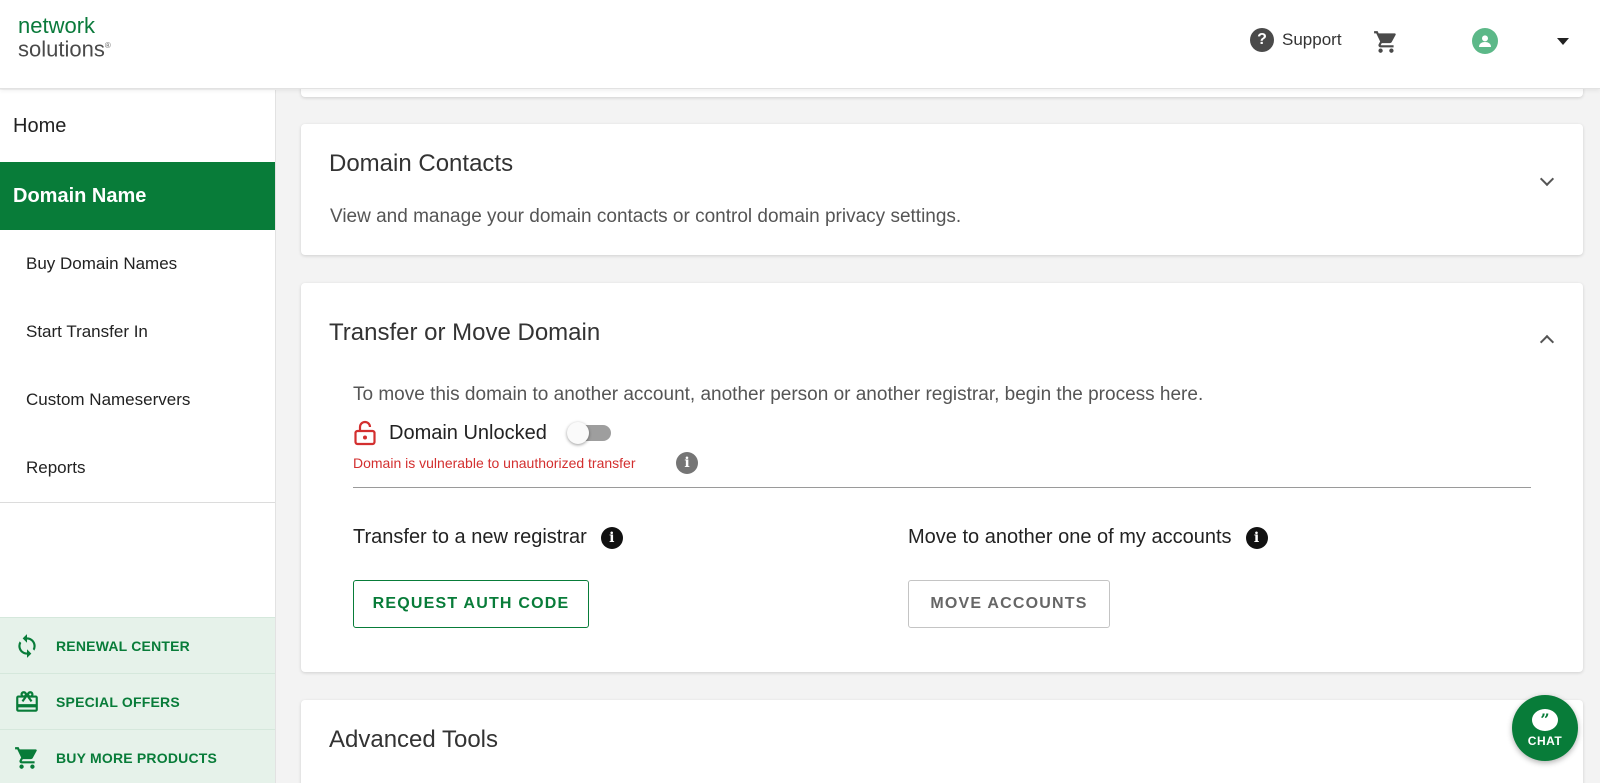  What do you see at coordinates (1070, 537) in the screenshot?
I see `move-accounts-label: Move to another one of my accounts` at bounding box center [1070, 537].